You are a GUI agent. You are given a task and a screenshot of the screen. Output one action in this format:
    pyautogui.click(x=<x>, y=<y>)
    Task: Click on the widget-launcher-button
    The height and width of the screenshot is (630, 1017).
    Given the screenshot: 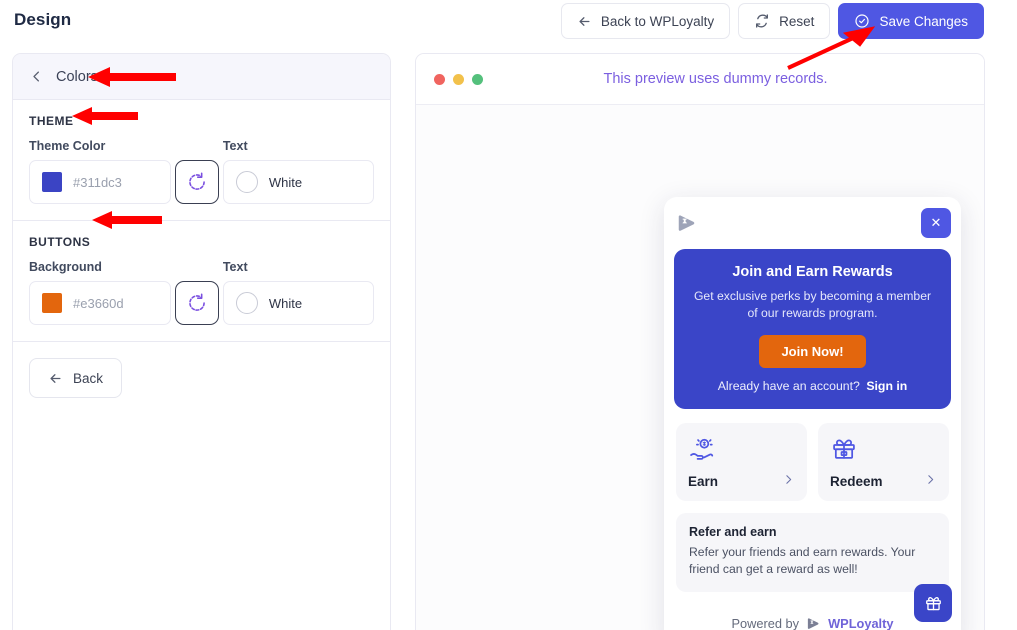 What is the action you would take?
    pyautogui.click(x=933, y=603)
    